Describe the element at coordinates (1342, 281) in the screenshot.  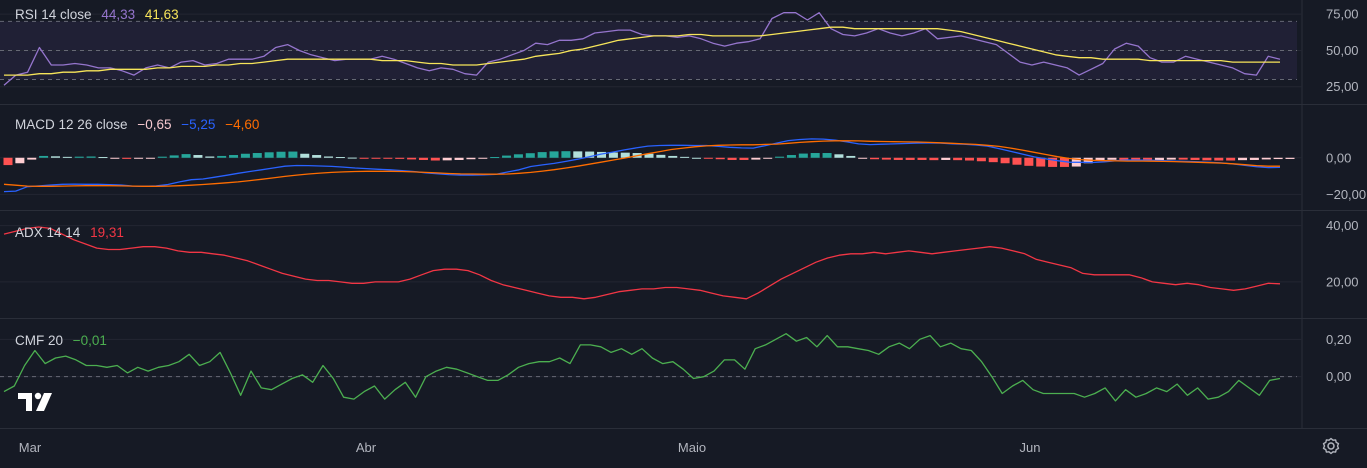
I see `y-tick-label: 20,00` at that location.